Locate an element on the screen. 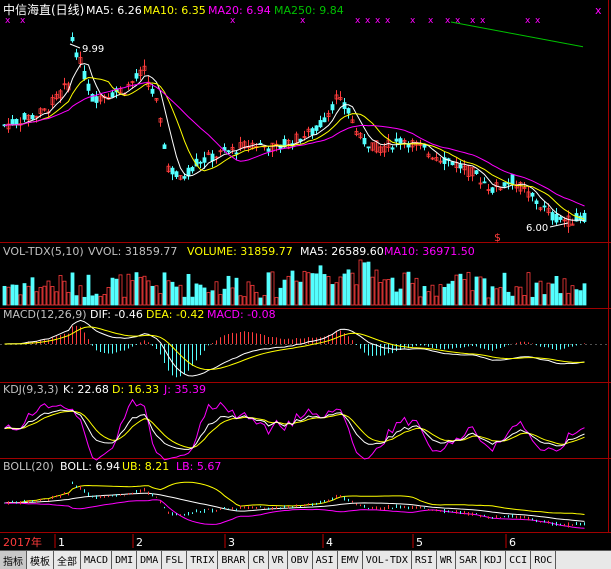 This screenshot has height=569, width=611. tab-emv: EMV is located at coordinates (350, 560).